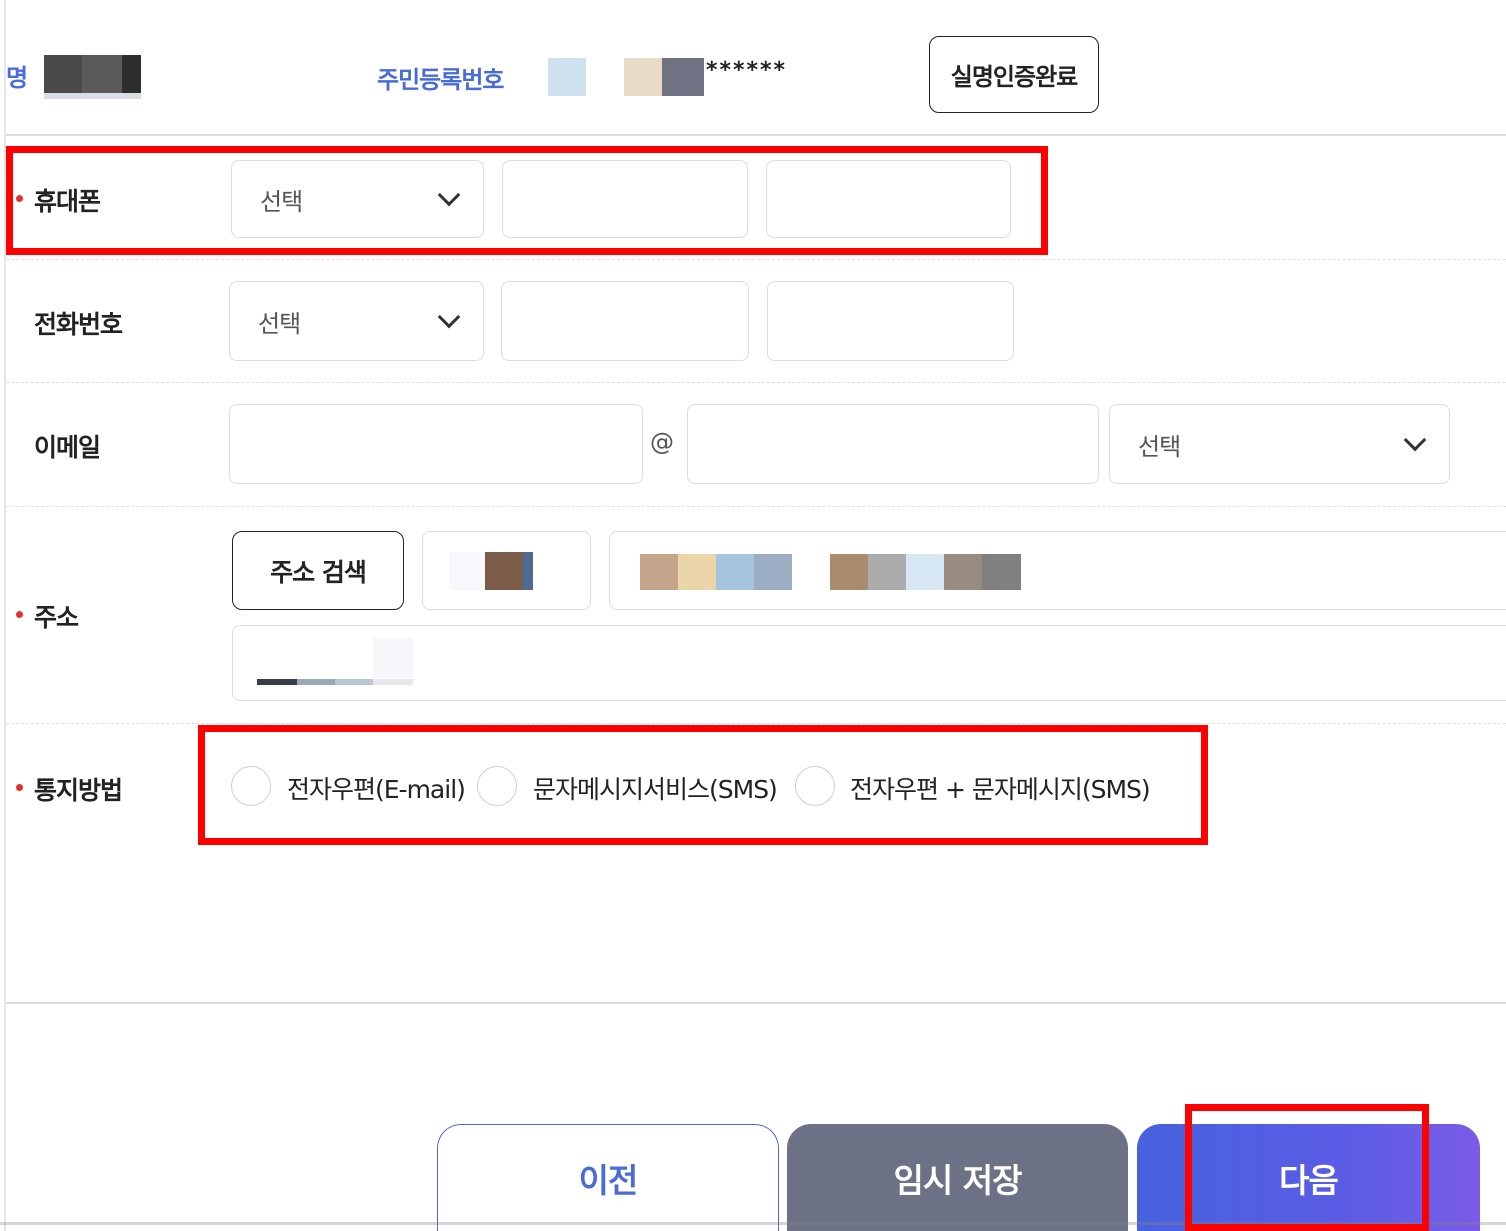 Image resolution: width=1506 pixels, height=1231 pixels. I want to click on email-local-input, so click(436, 444).